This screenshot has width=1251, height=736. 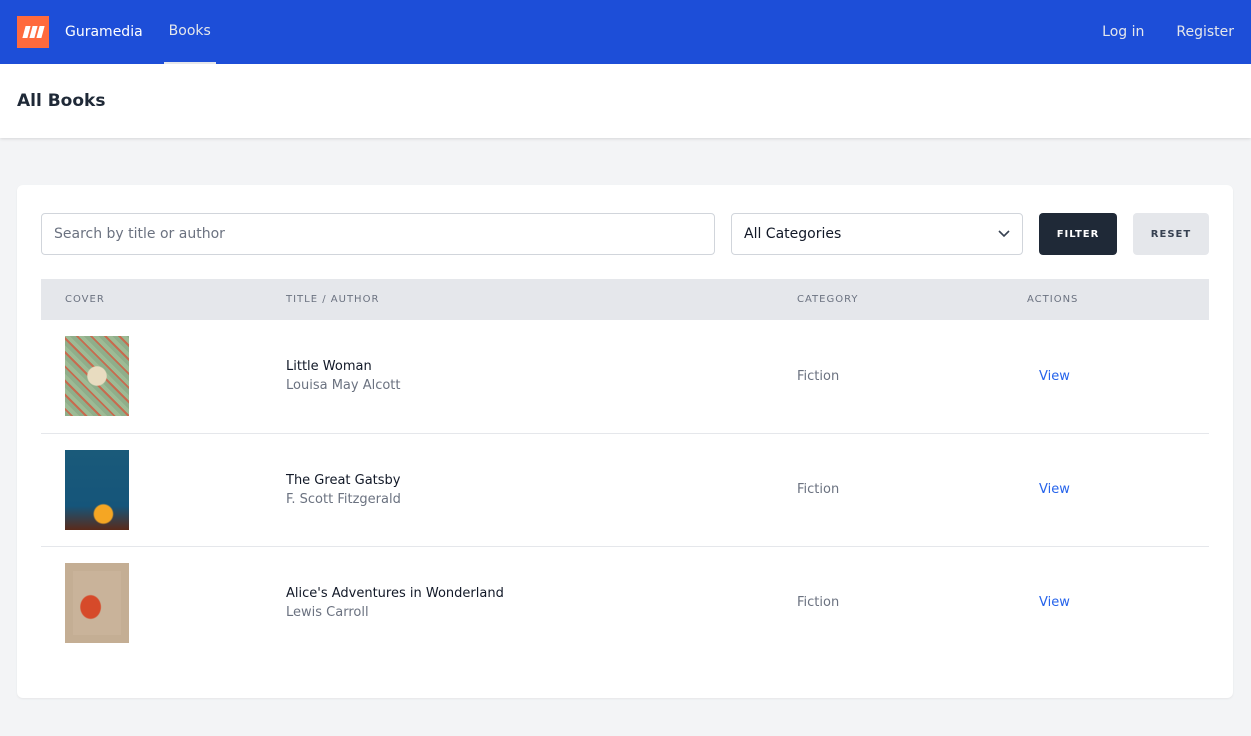 I want to click on login-link: Log in, so click(x=1123, y=32).